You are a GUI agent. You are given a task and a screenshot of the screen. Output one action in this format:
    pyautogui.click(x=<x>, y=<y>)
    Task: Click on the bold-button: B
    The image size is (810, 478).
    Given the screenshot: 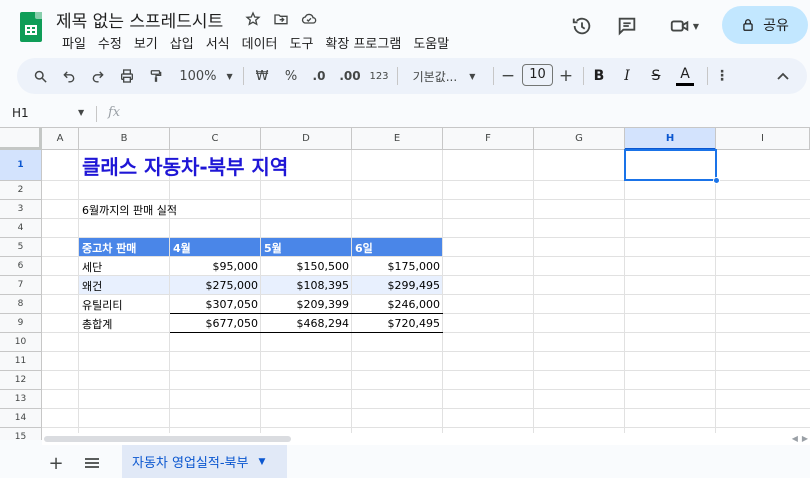 What is the action you would take?
    pyautogui.click(x=599, y=76)
    